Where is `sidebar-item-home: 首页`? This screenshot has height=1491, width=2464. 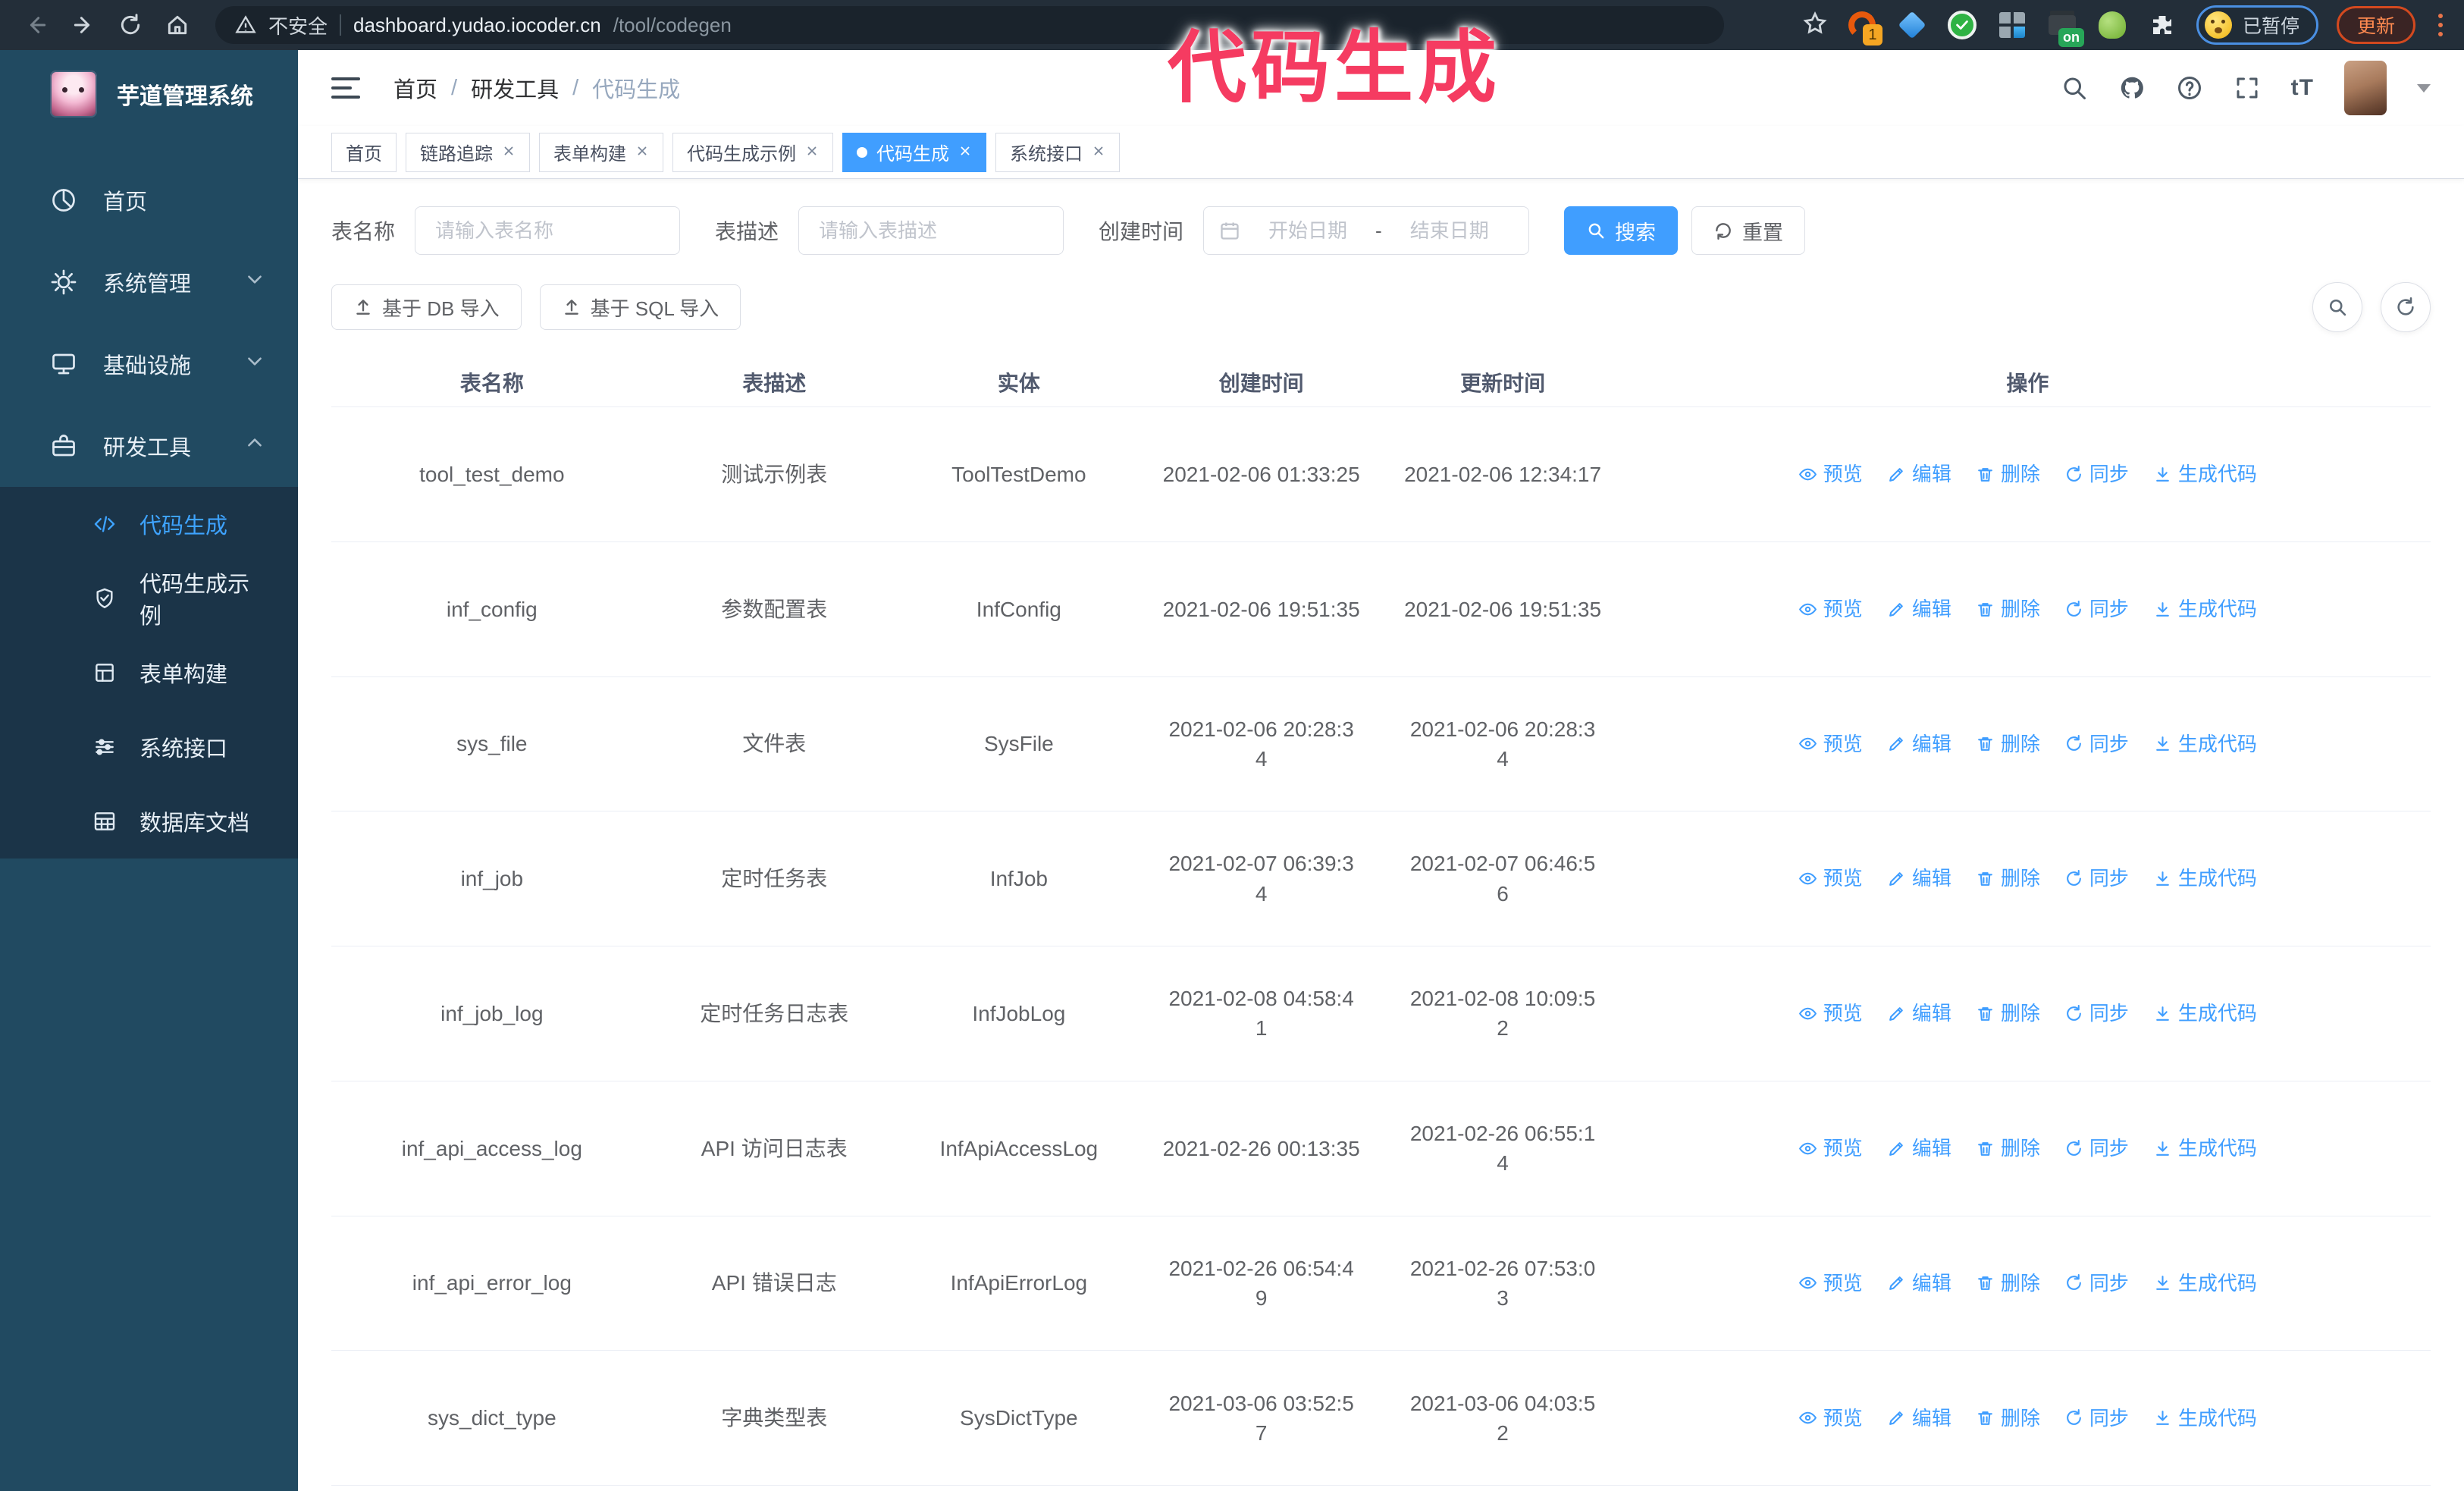
sidebar-item-home: 首页 is located at coordinates (149, 200).